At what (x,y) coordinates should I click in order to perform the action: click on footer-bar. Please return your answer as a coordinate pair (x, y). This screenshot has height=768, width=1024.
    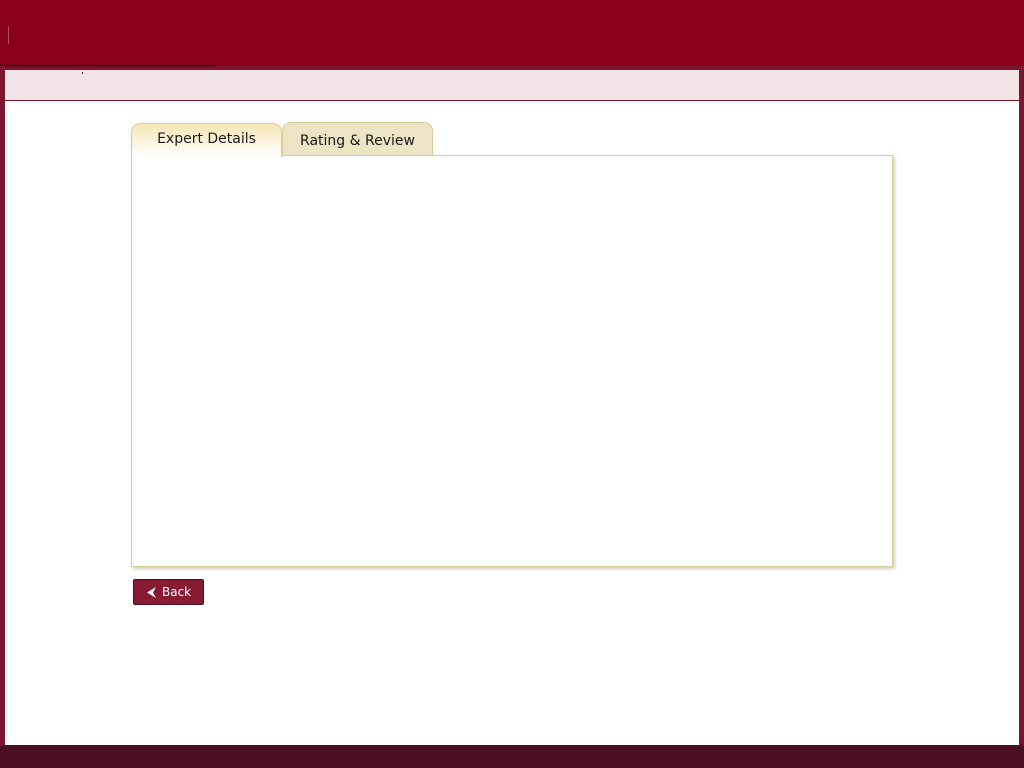
    Looking at the image, I should click on (512, 756).